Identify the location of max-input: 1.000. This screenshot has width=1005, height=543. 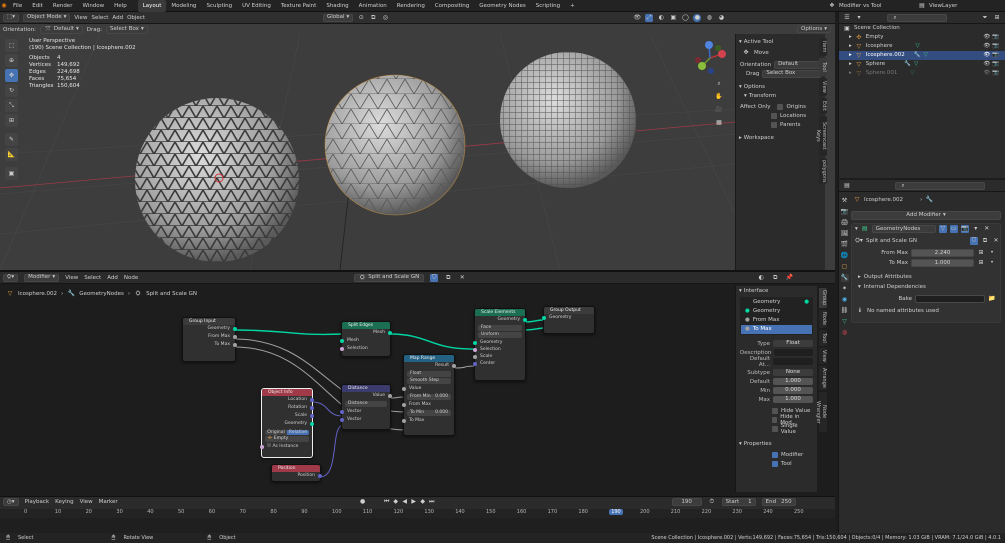
(793, 399).